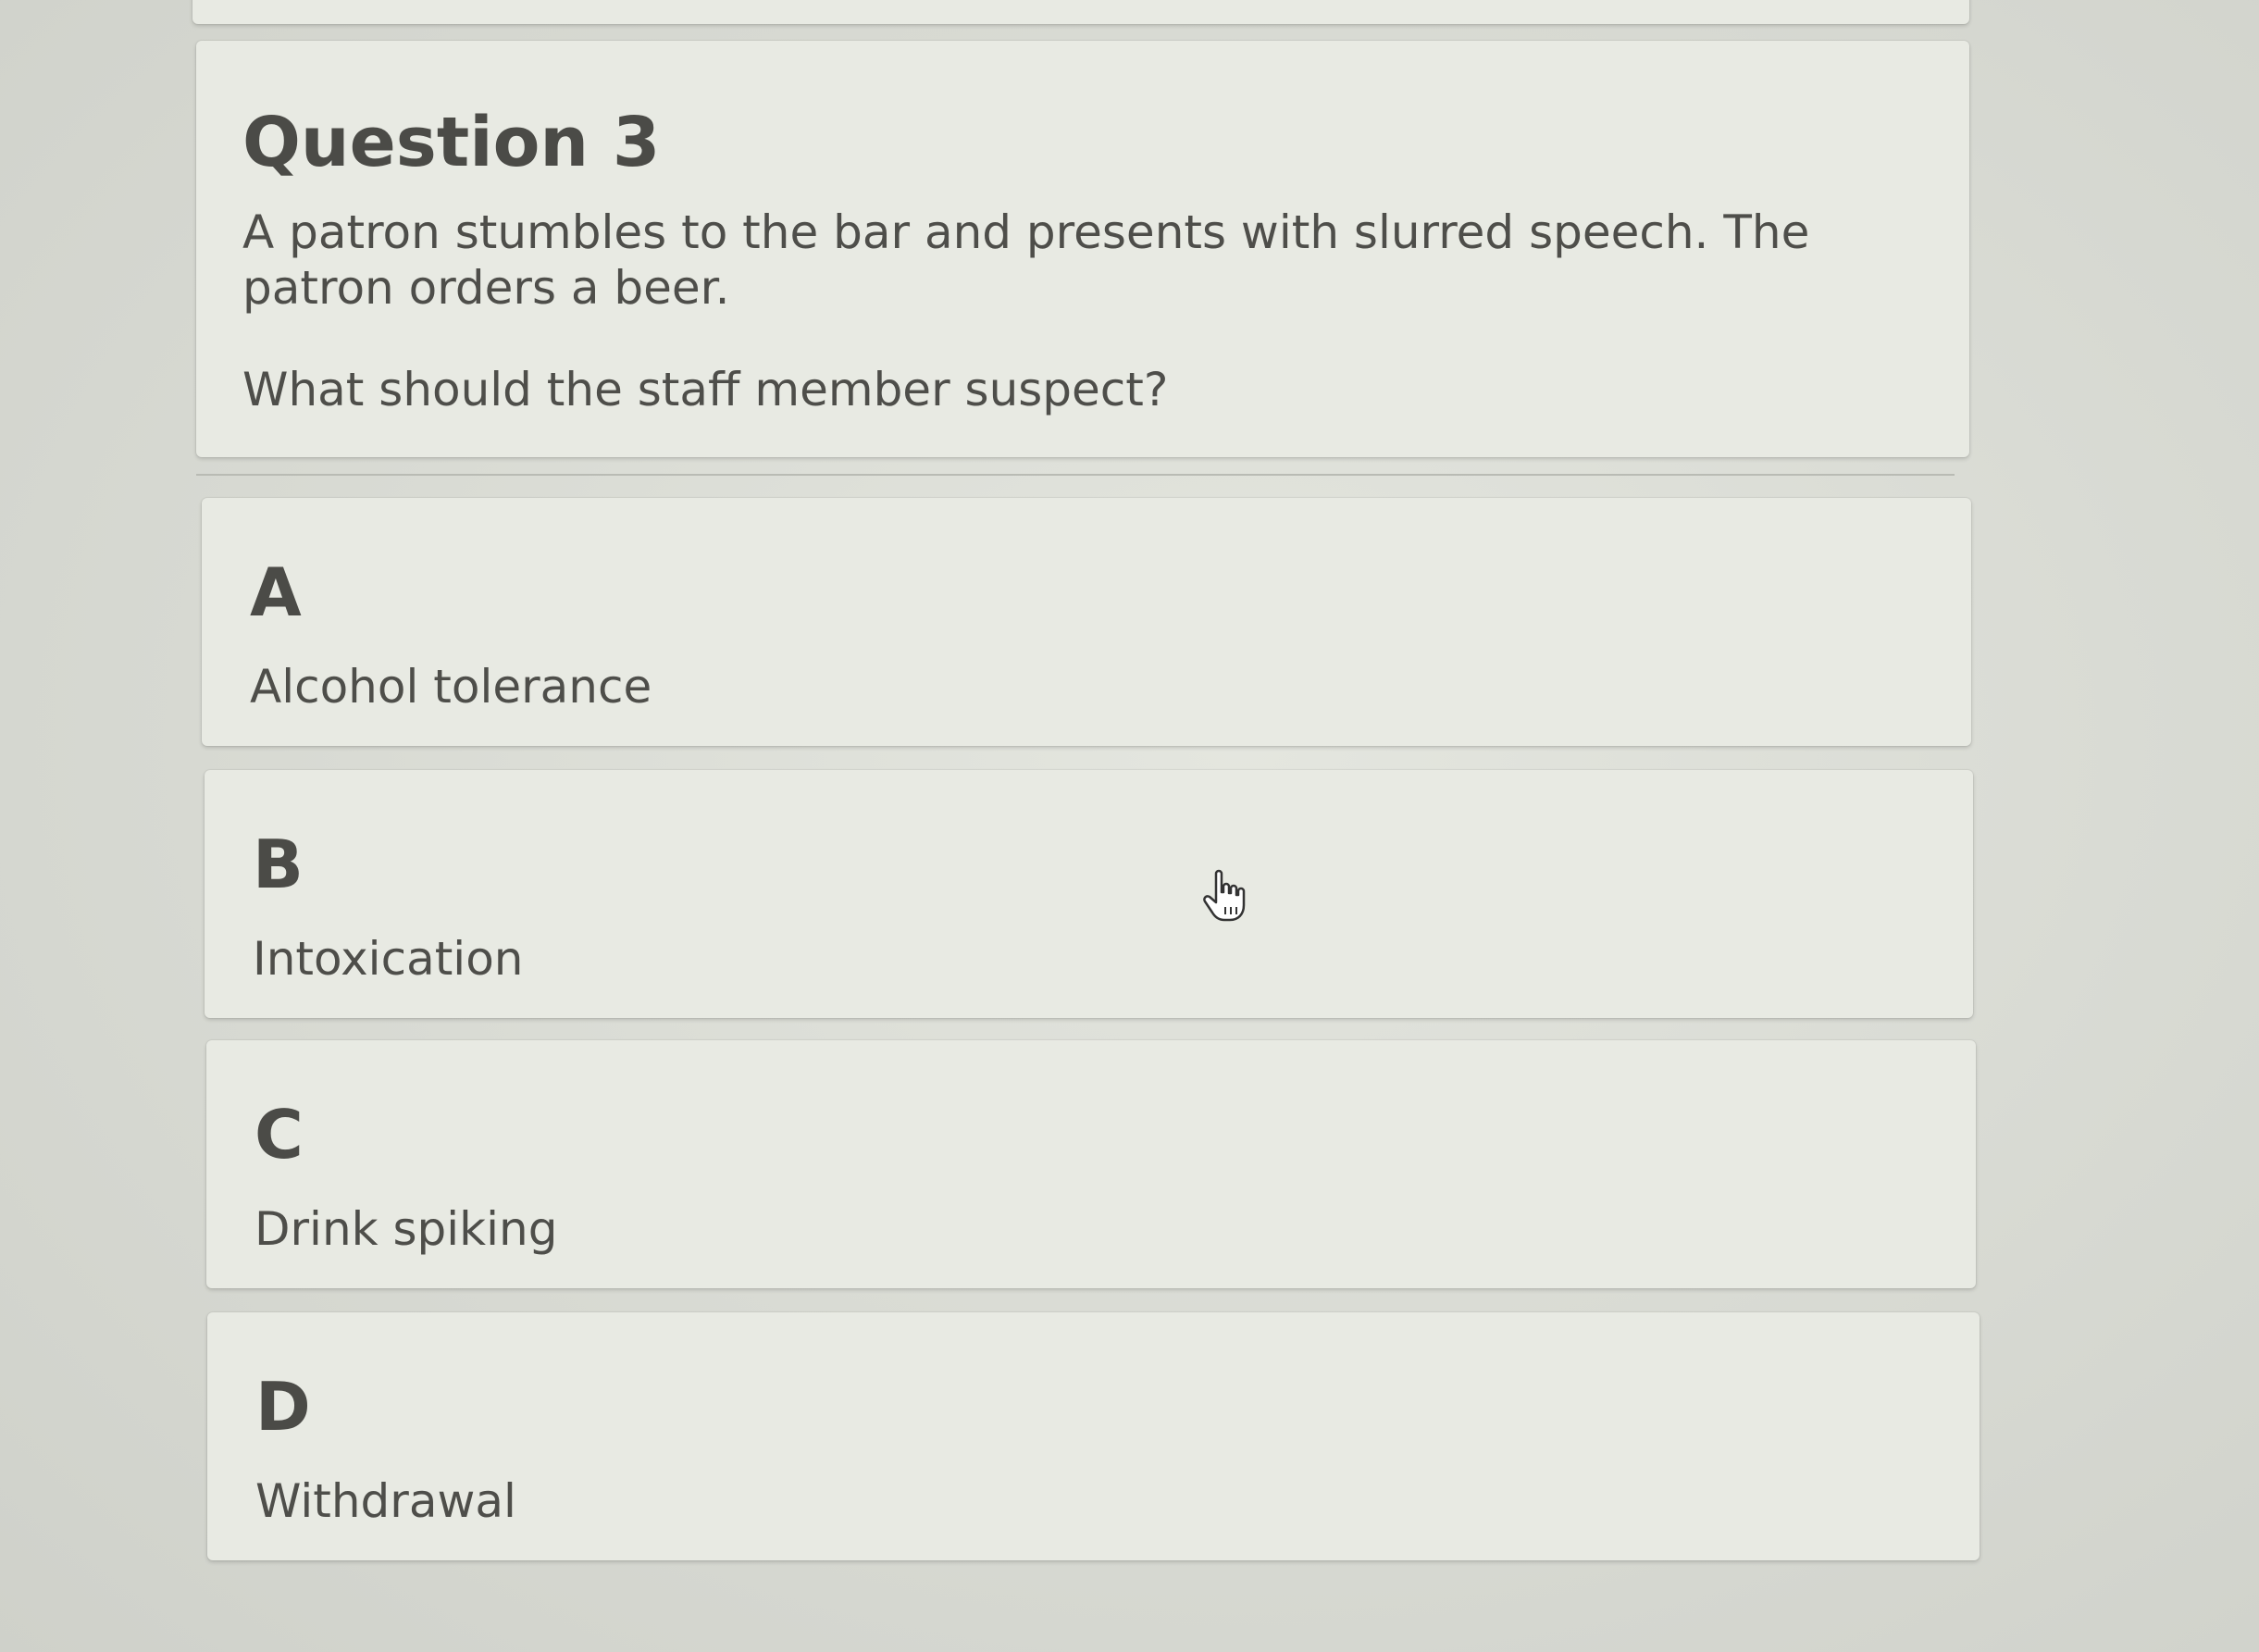  I want to click on answer-option-b: B Intoxication, so click(1089, 894).